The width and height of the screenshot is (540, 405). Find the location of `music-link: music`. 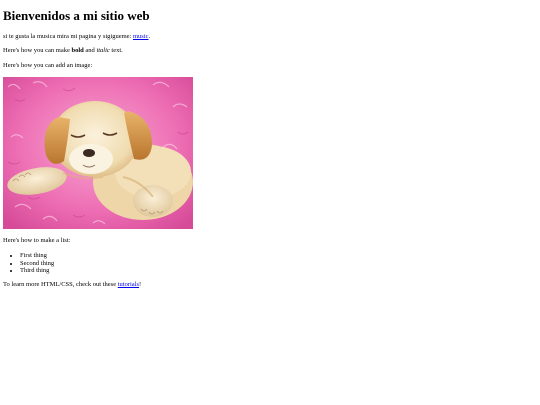

music-link: music is located at coordinates (141, 36).